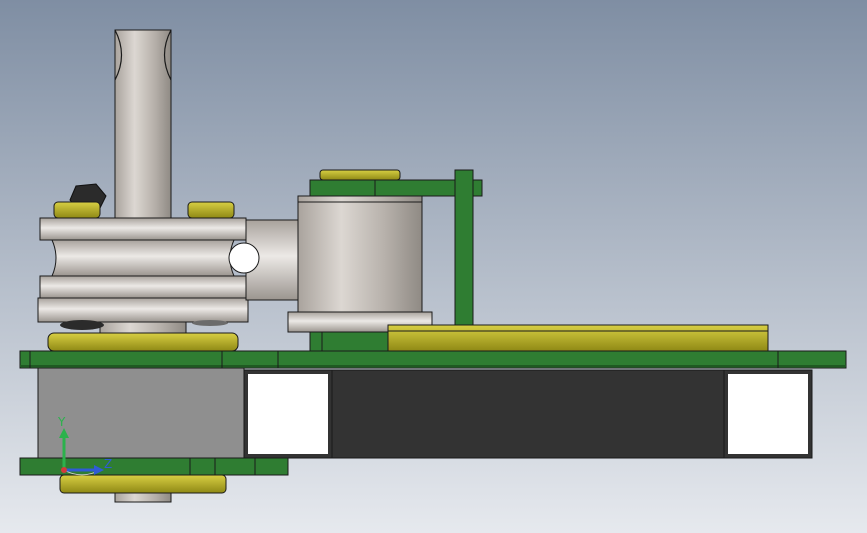 Image resolution: width=867 pixels, height=533 pixels. What do you see at coordinates (64, 470) in the screenshot?
I see `x-axis-dot` at bounding box center [64, 470].